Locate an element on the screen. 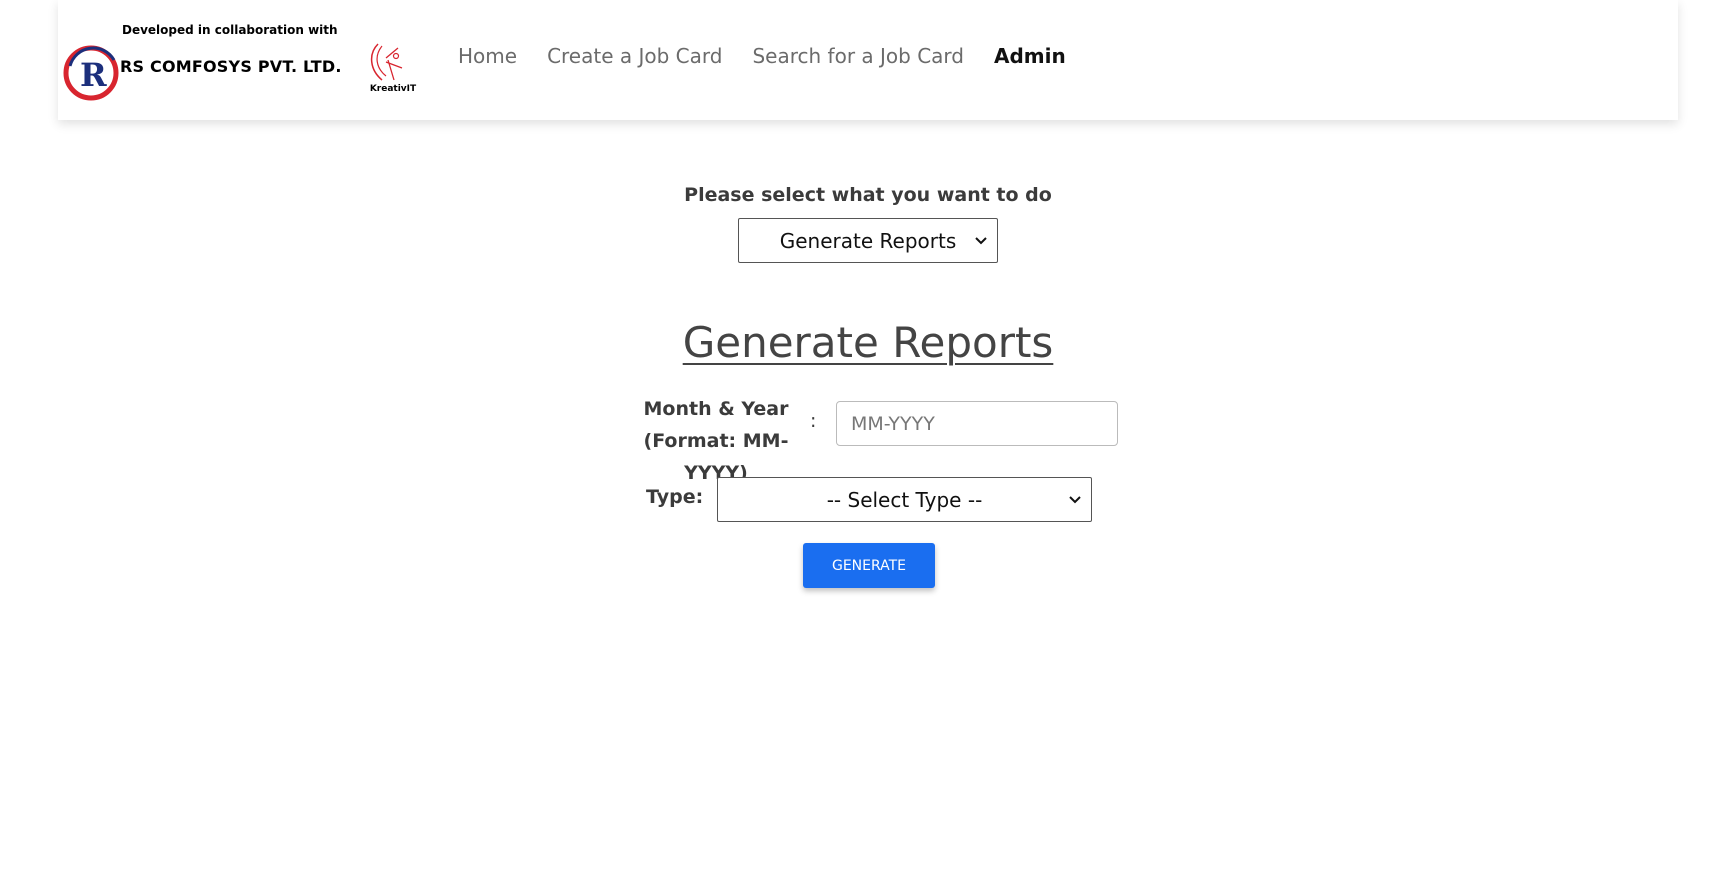 The image size is (1716, 896). company-name: RS COMFOSYS PVT. LTD. is located at coordinates (231, 66).